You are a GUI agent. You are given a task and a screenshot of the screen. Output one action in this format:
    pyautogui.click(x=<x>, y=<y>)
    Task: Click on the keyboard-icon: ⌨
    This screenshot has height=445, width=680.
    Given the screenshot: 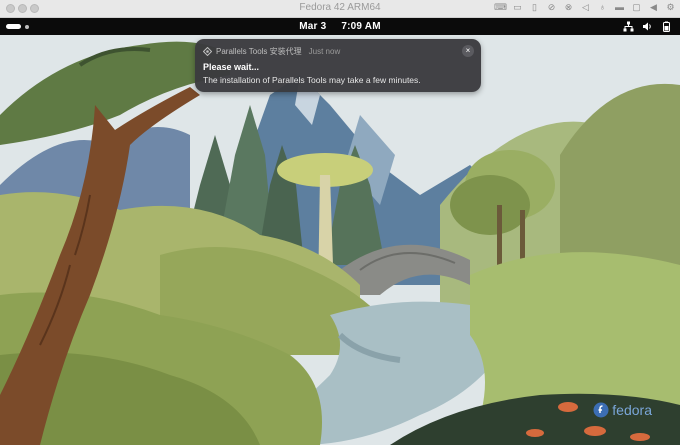 What is the action you would take?
    pyautogui.click(x=500, y=7)
    